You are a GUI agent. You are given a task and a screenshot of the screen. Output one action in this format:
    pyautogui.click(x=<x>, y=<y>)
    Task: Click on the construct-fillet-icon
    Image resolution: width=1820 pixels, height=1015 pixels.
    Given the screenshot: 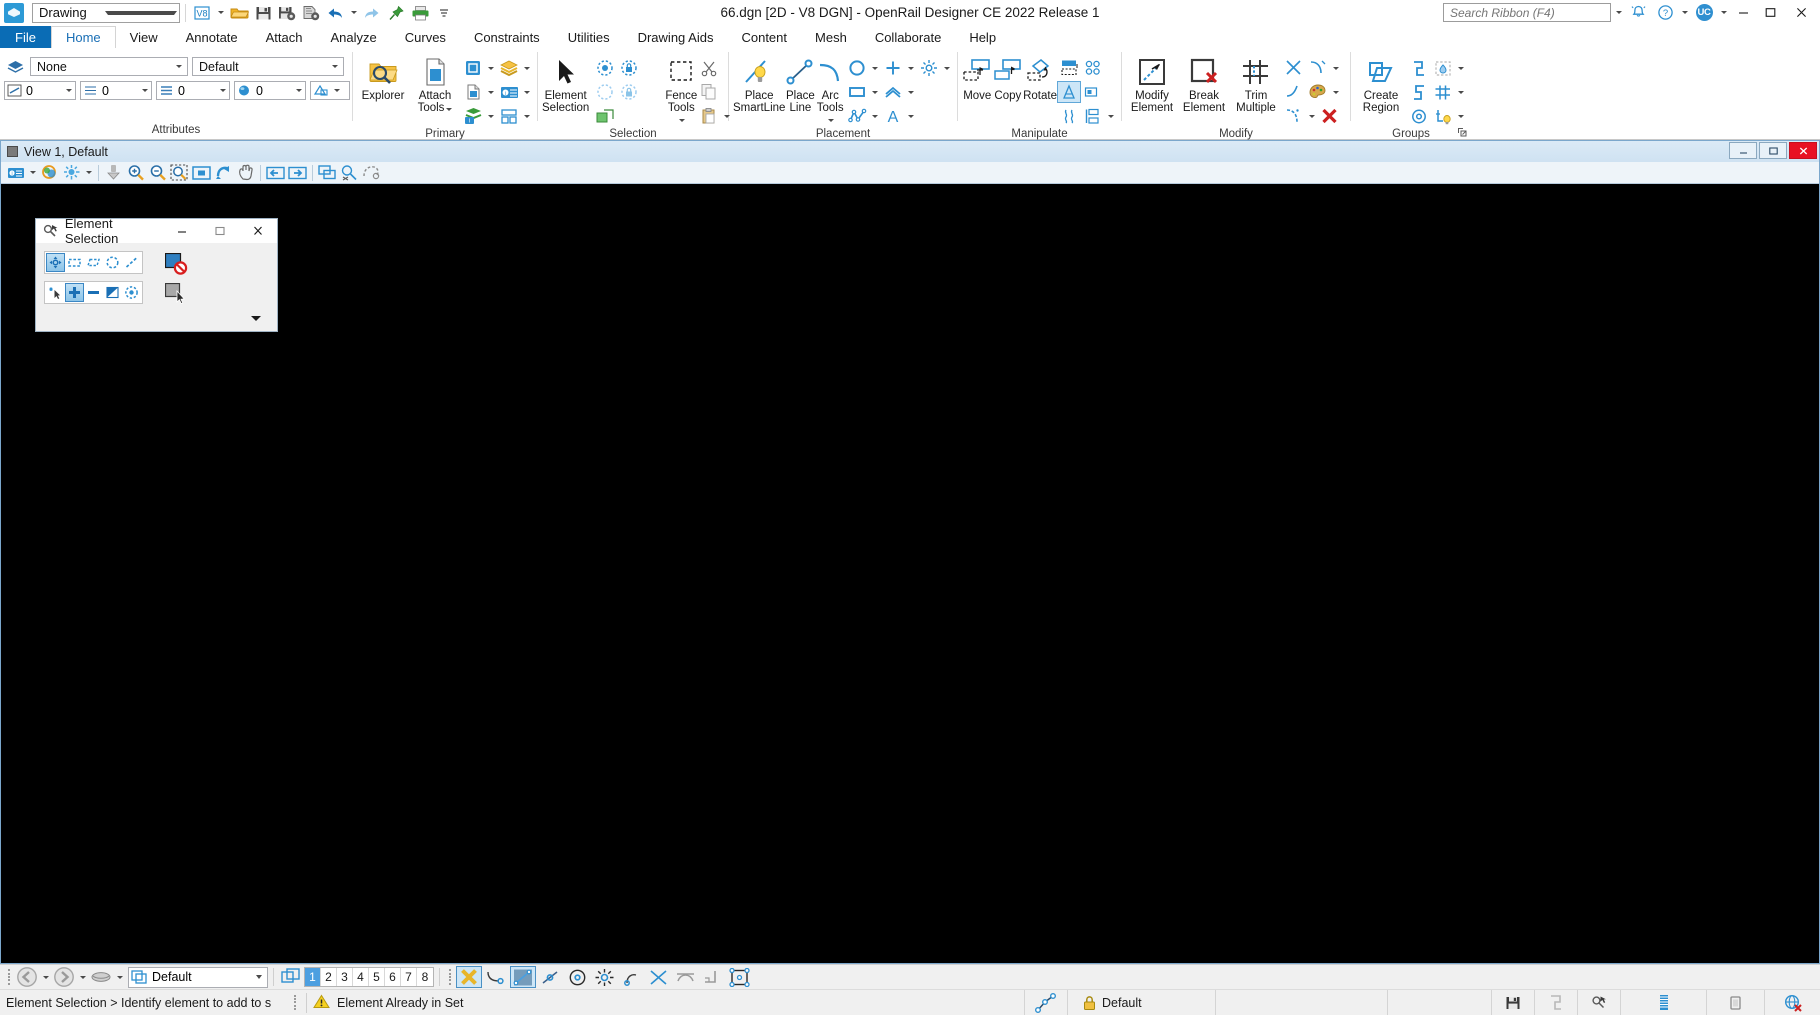 What is the action you would take?
    pyautogui.click(x=1294, y=116)
    